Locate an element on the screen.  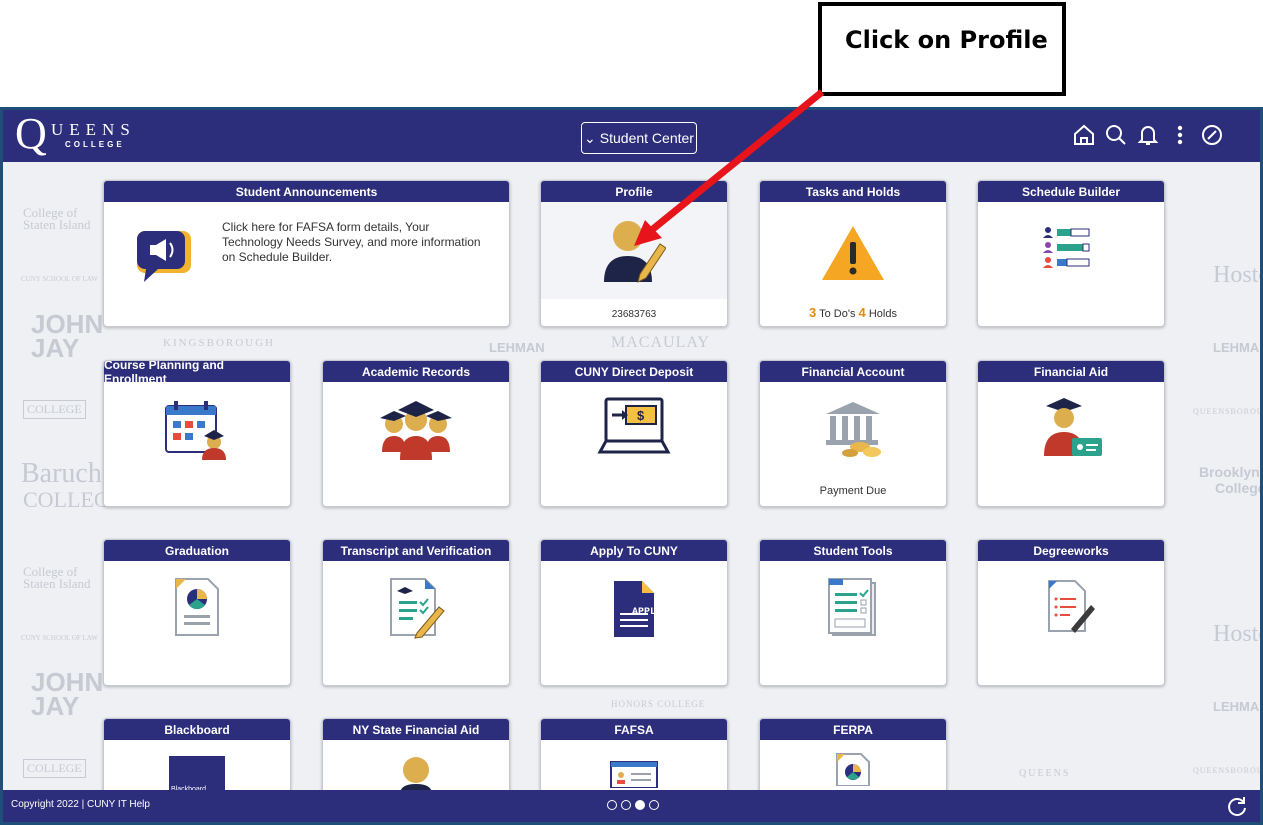
tile-title: Apply To CUNY is located at coordinates (634, 550).